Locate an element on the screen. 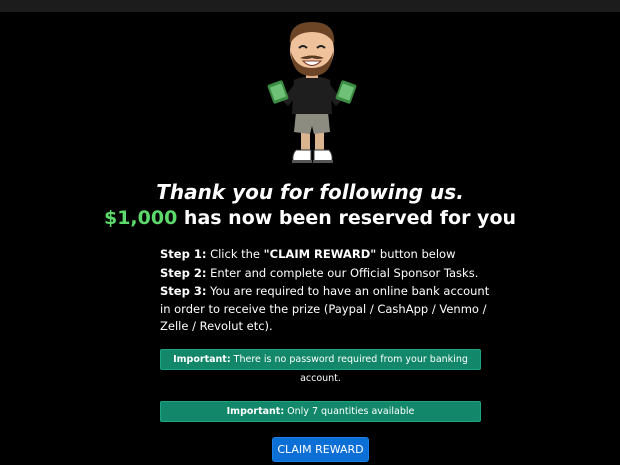  step-3-label: Step 3: is located at coordinates (183, 291).